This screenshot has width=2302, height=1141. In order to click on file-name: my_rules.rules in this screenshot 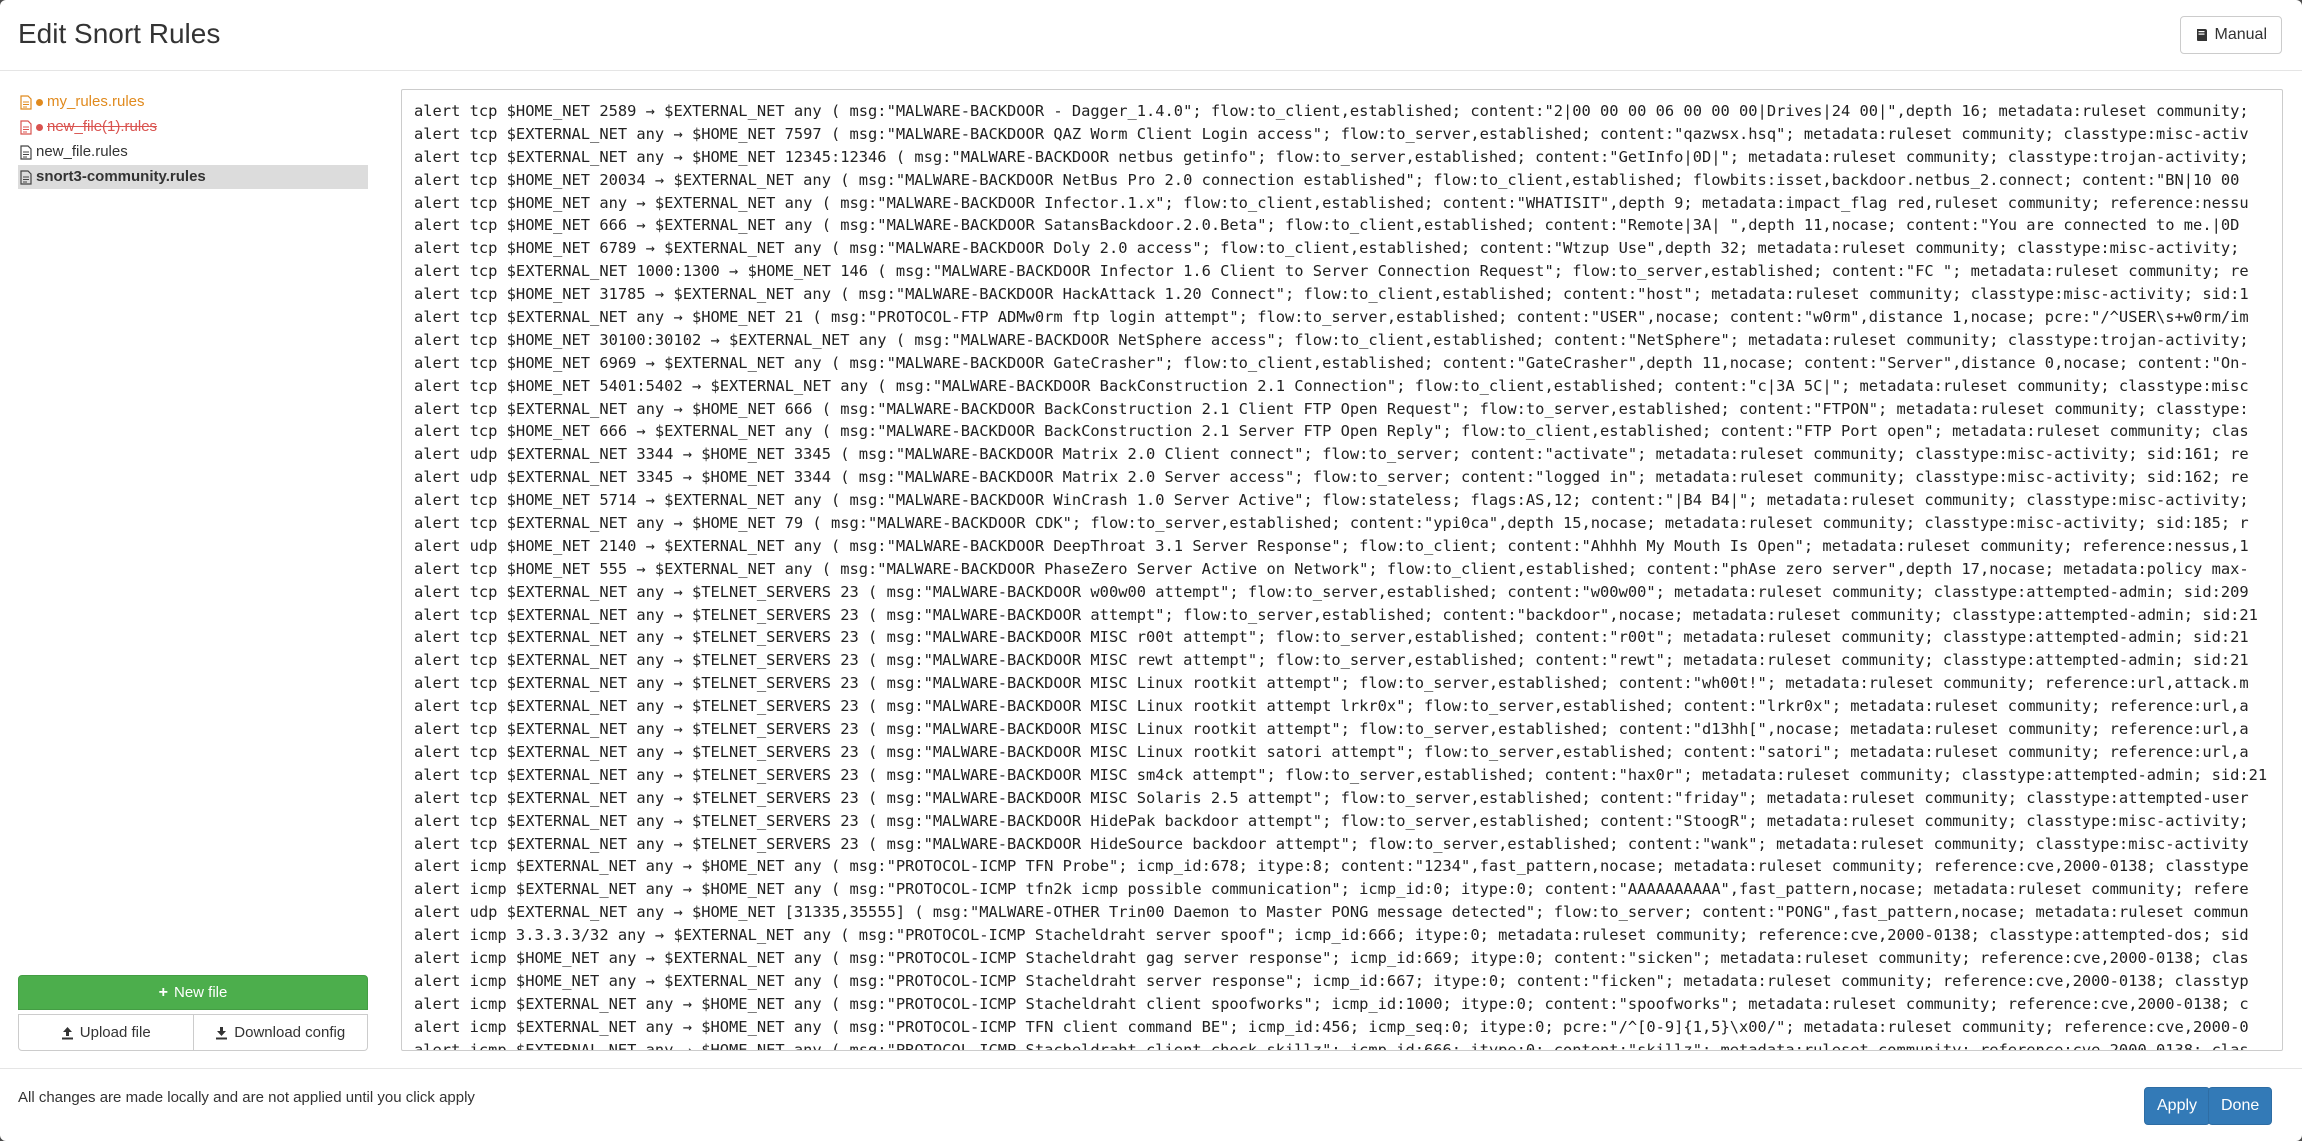, I will do `click(96, 101)`.